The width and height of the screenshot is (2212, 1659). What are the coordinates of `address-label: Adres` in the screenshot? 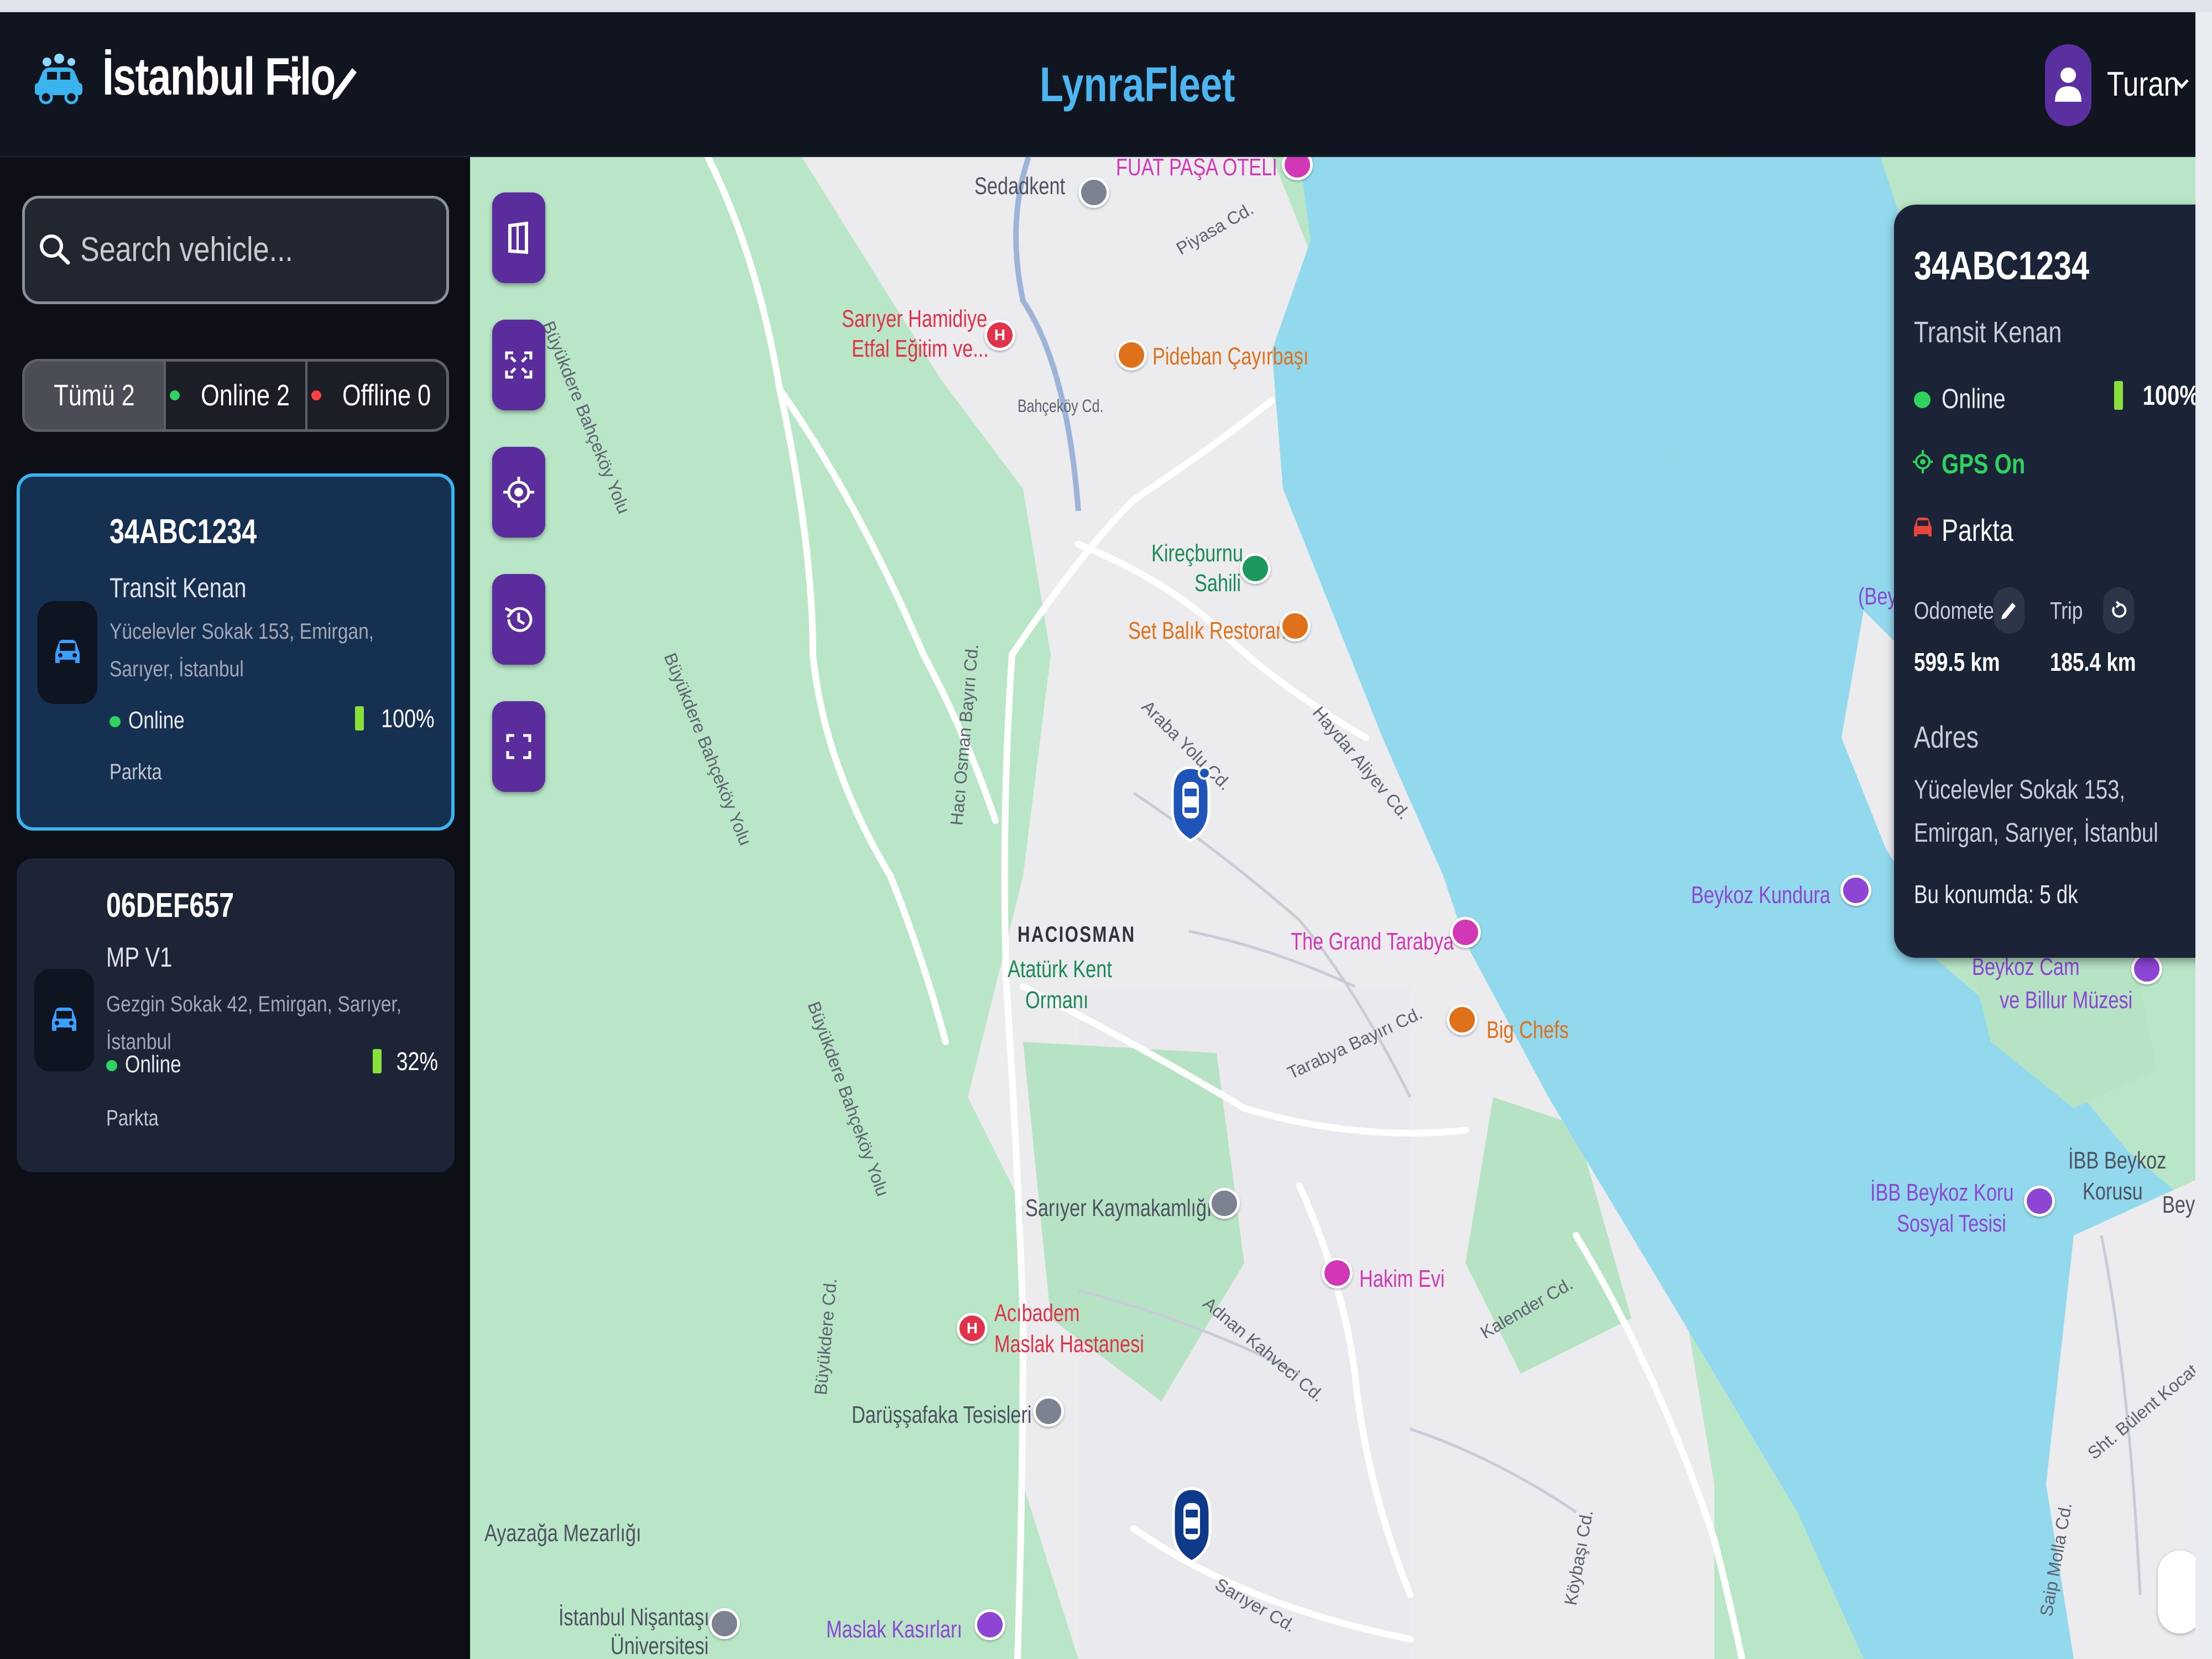 It's located at (1947, 737).